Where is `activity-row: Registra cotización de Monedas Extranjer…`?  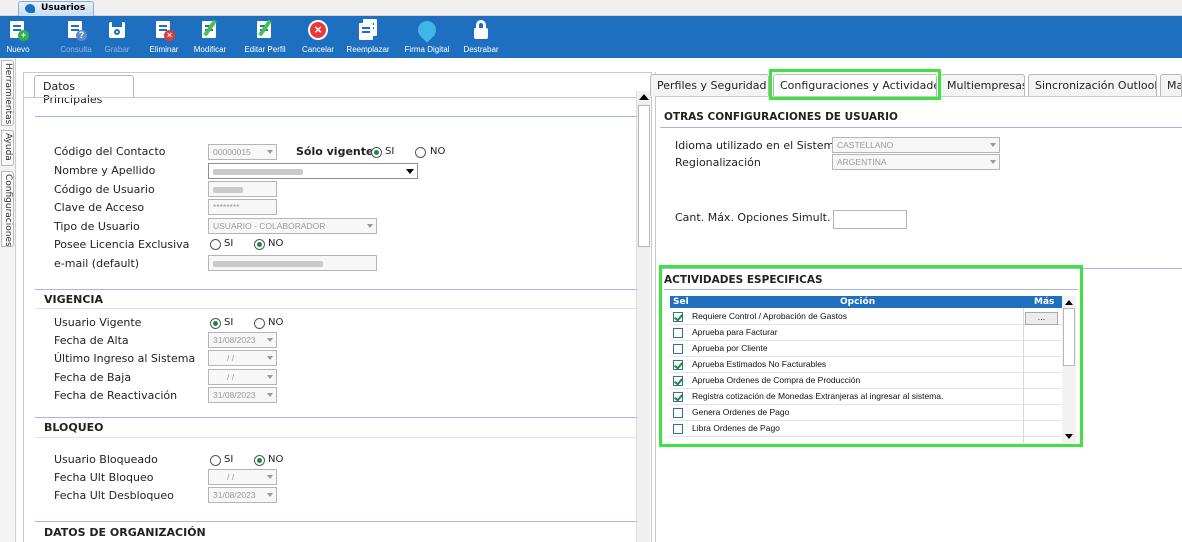
activity-row: Registra cotización de Monedas Extranjer… is located at coordinates (866, 397).